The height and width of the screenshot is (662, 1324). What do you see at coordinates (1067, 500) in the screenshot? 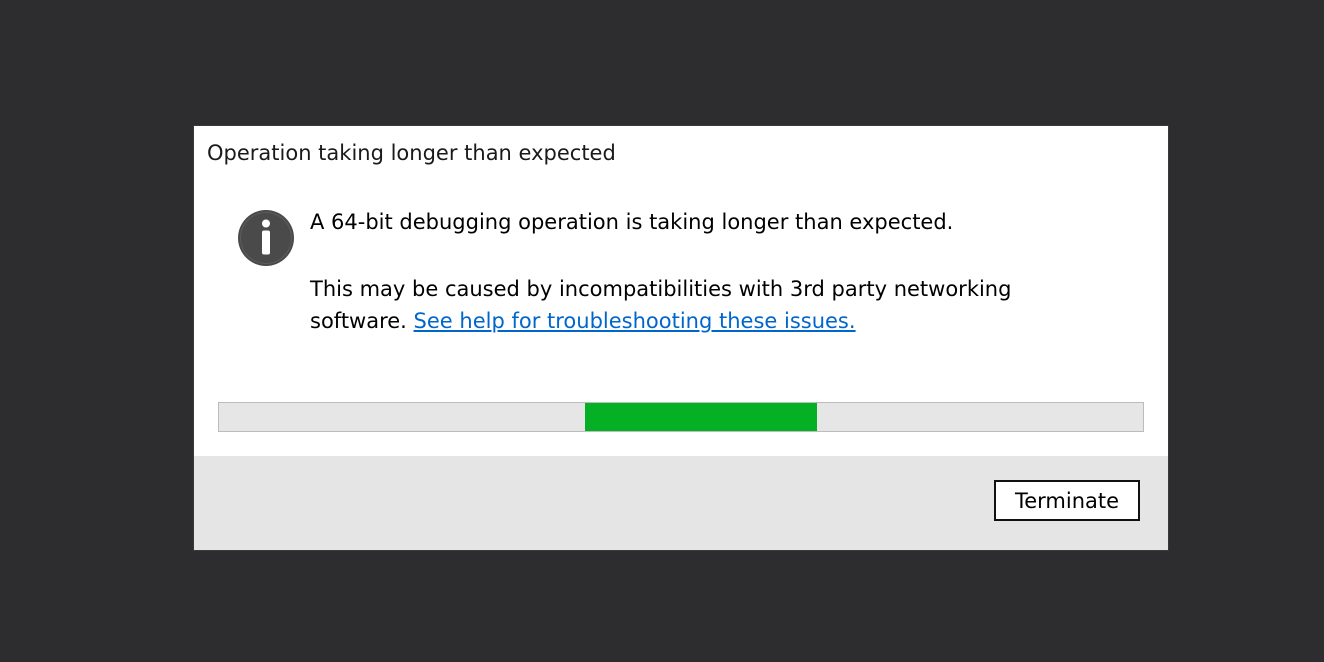
I see `terminate-button: Terminate` at bounding box center [1067, 500].